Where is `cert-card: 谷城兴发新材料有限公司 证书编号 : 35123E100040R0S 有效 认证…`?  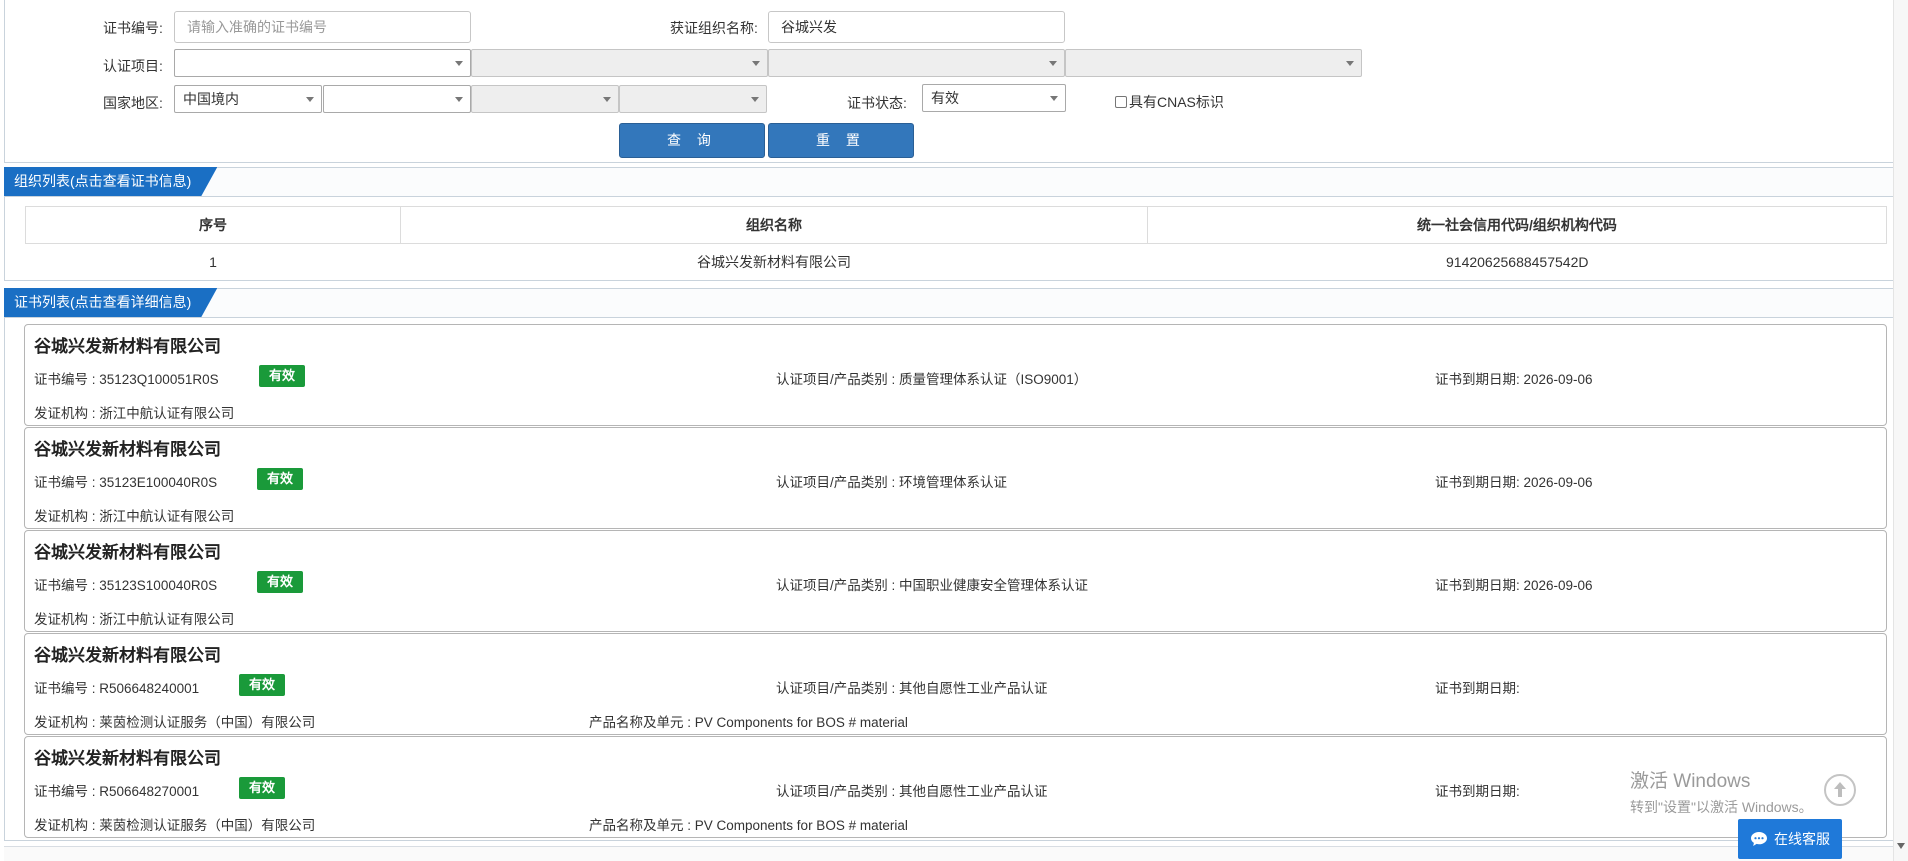 cert-card: 谷城兴发新材料有限公司 证书编号 : 35123E100040R0S 有效 认证… is located at coordinates (955, 478).